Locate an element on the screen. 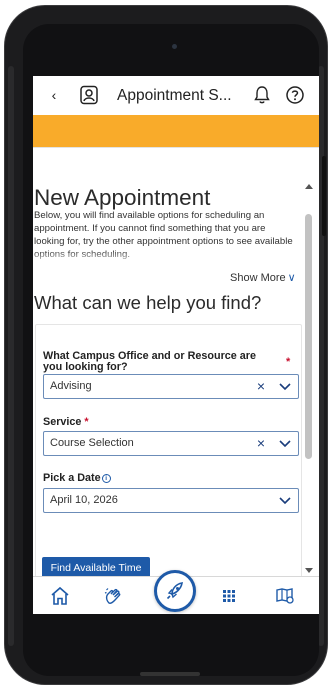 This screenshot has width=332, height=688. page-title: New Appointment is located at coordinates (122, 197).